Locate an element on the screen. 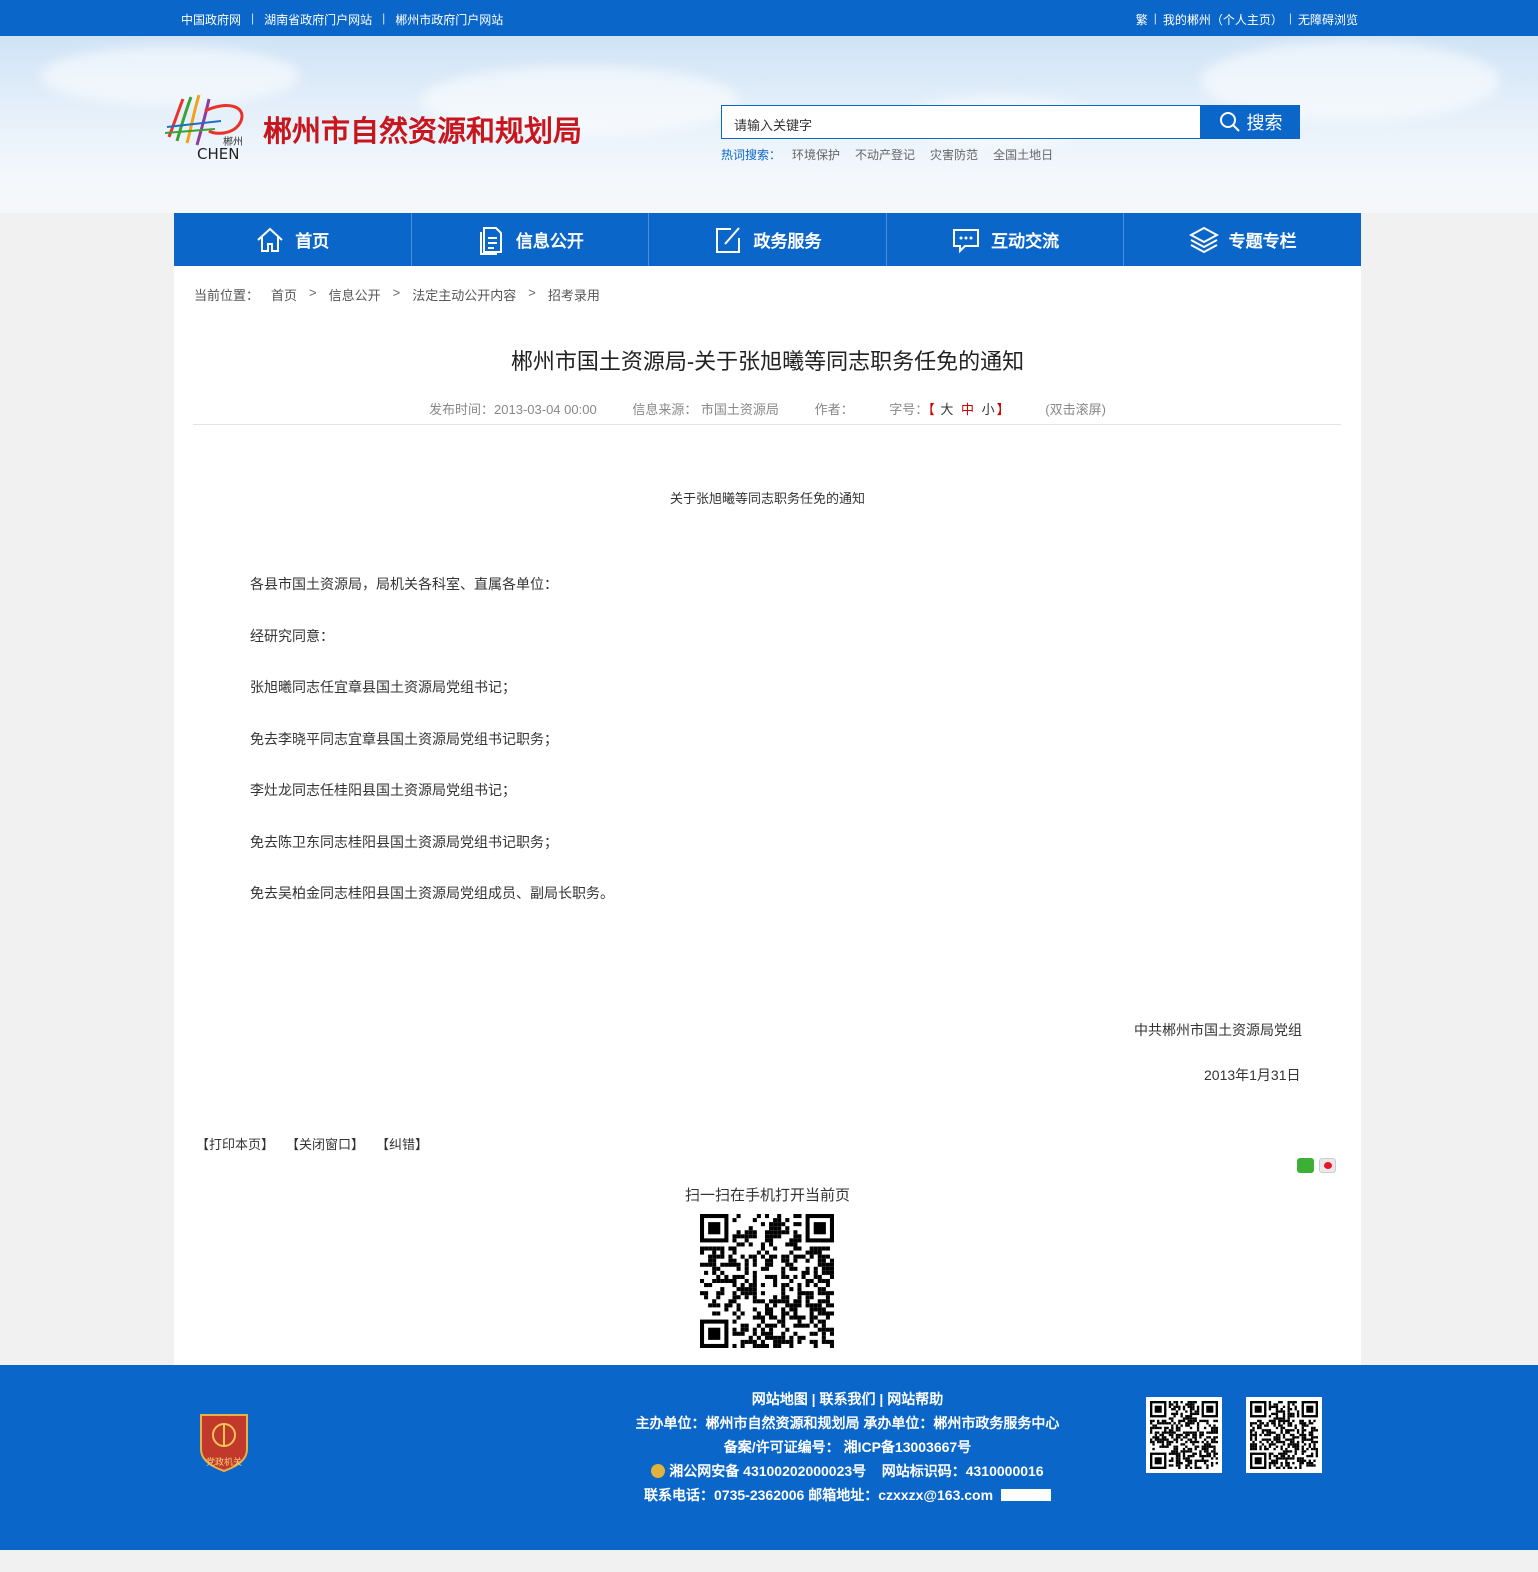 The height and width of the screenshot is (1572, 1538). article-paragraph: 免去吴柏金同志桂阳县国土资源局党组成员、副局长职务。 is located at coordinates (432, 893).